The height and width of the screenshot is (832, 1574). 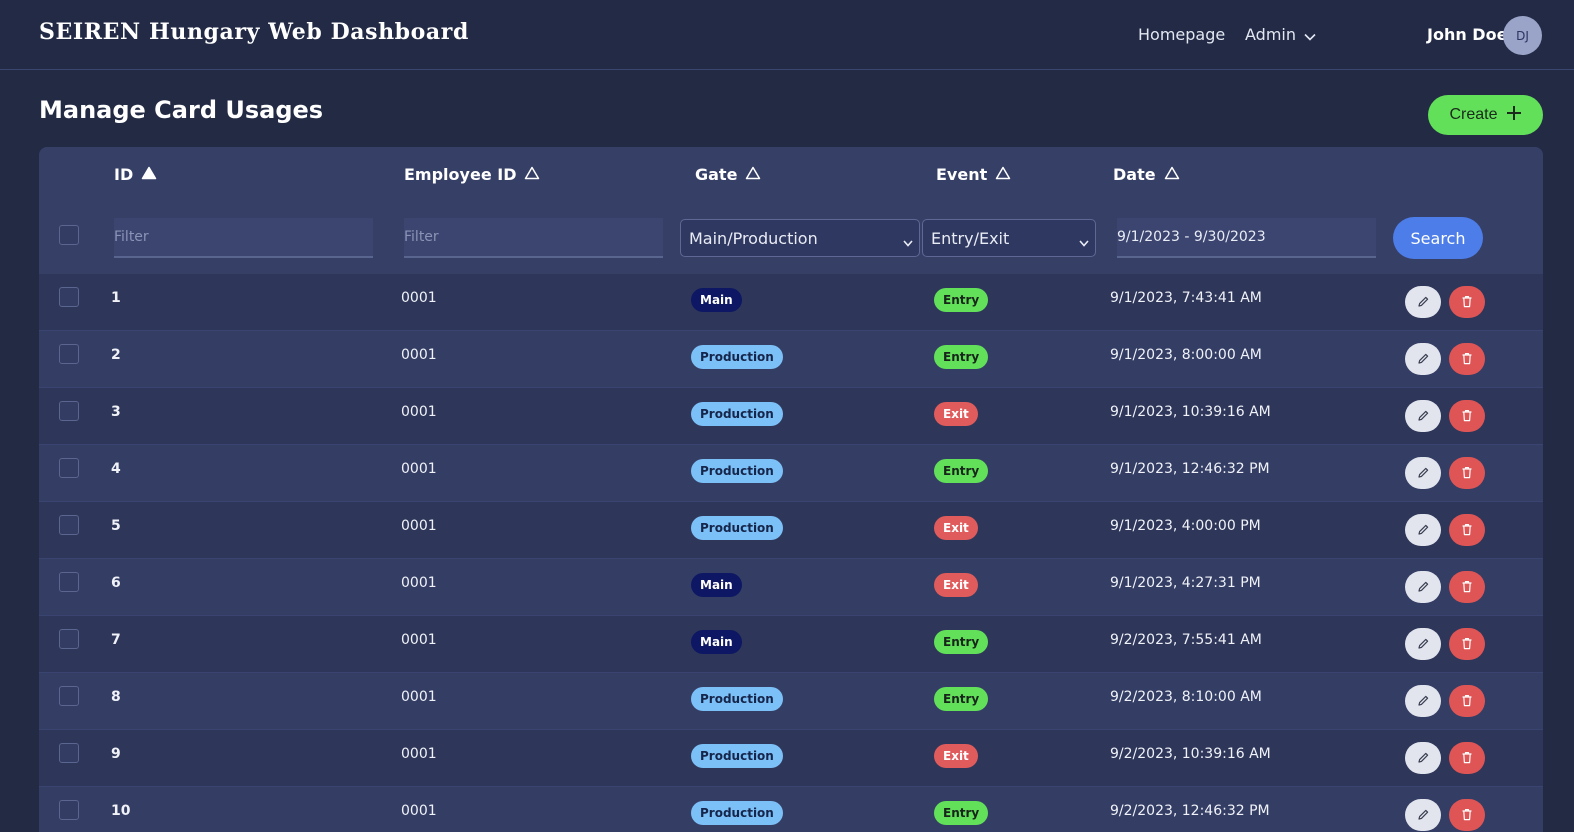 I want to click on nav-admin-label: Admin, so click(x=1270, y=34).